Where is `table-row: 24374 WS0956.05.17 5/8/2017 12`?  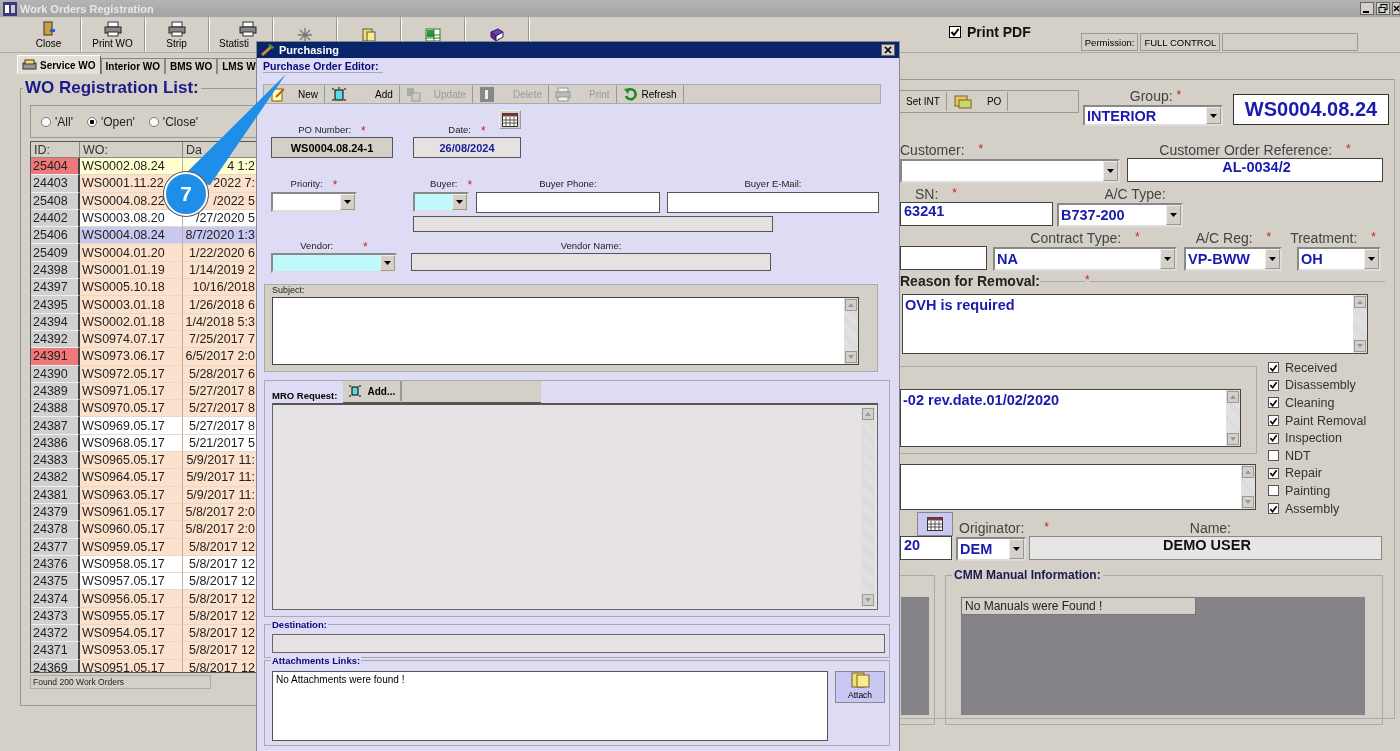 table-row: 24374 WS0956.05.17 5/8/2017 12 is located at coordinates (144, 599).